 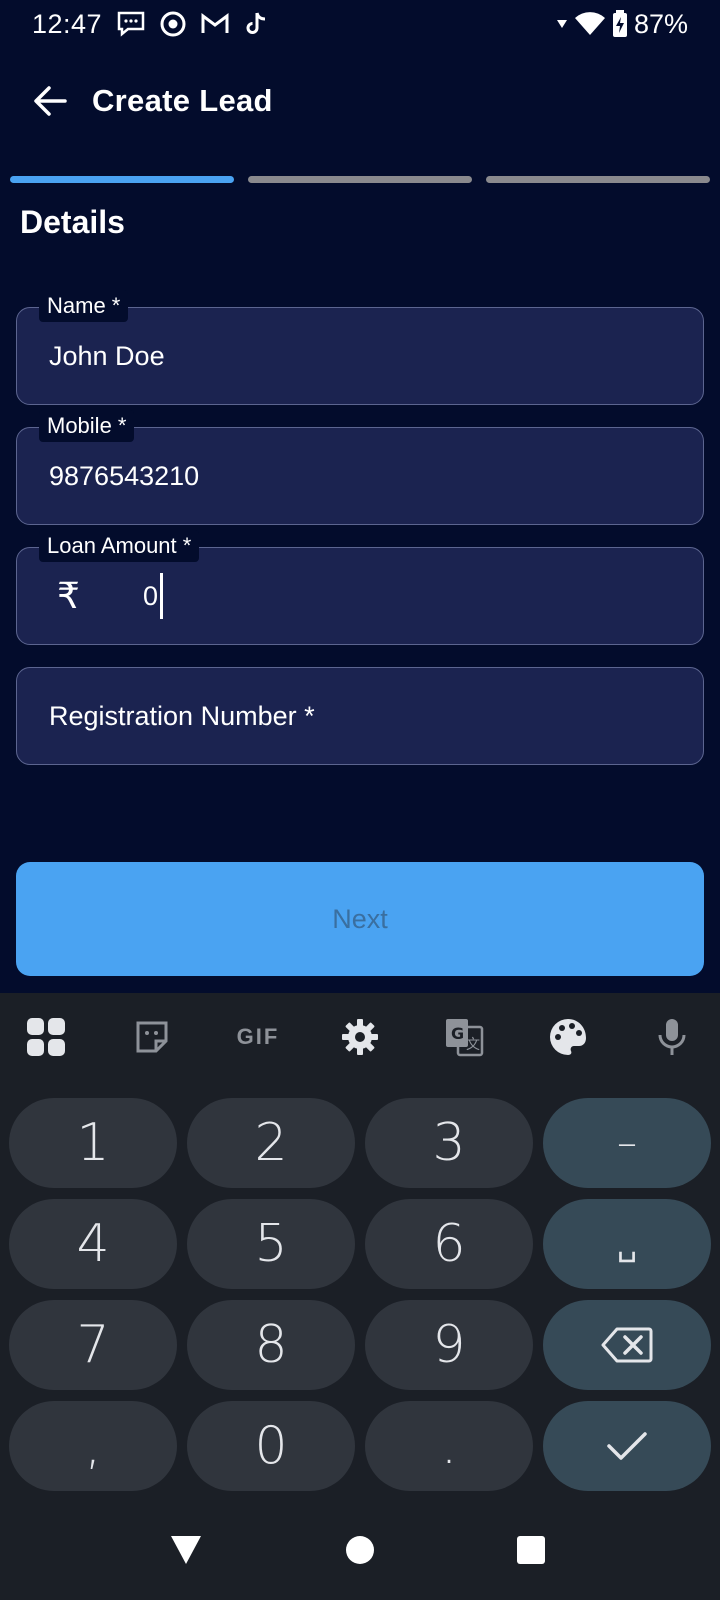 What do you see at coordinates (182, 100) in the screenshot?
I see `page-title: Create Lead` at bounding box center [182, 100].